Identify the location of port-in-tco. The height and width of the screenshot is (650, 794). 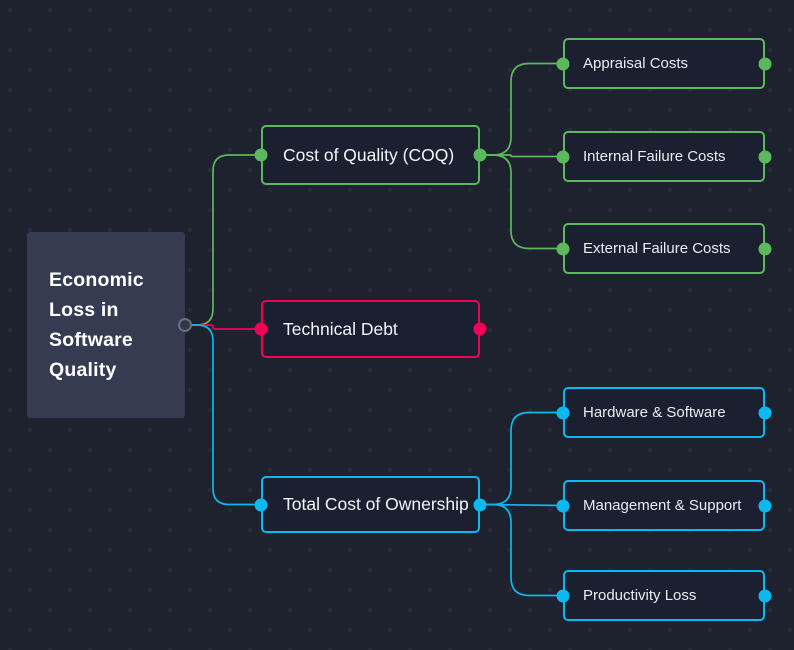
(261, 504).